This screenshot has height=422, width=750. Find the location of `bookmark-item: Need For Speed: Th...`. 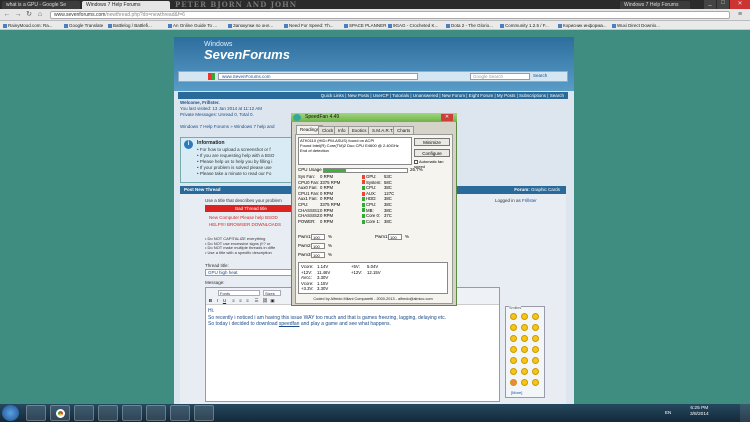

bookmark-item: Need For Speed: Th... is located at coordinates (308, 25).